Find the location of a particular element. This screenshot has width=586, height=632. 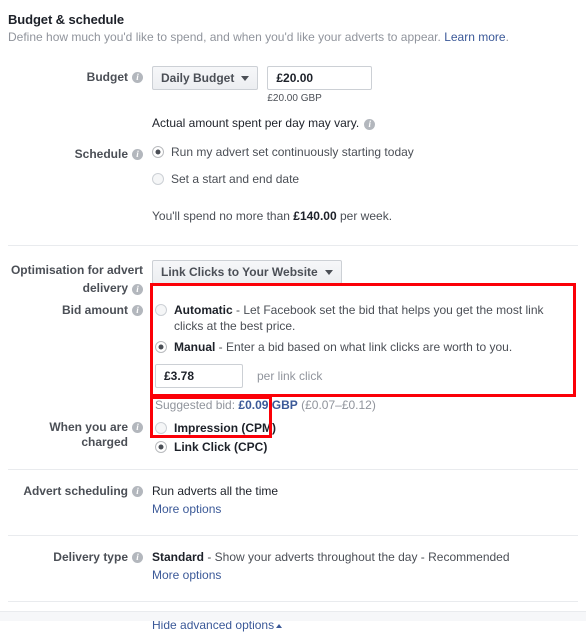

budget-vary-note-text: Actual amount spent per day may vary. is located at coordinates (256, 123).